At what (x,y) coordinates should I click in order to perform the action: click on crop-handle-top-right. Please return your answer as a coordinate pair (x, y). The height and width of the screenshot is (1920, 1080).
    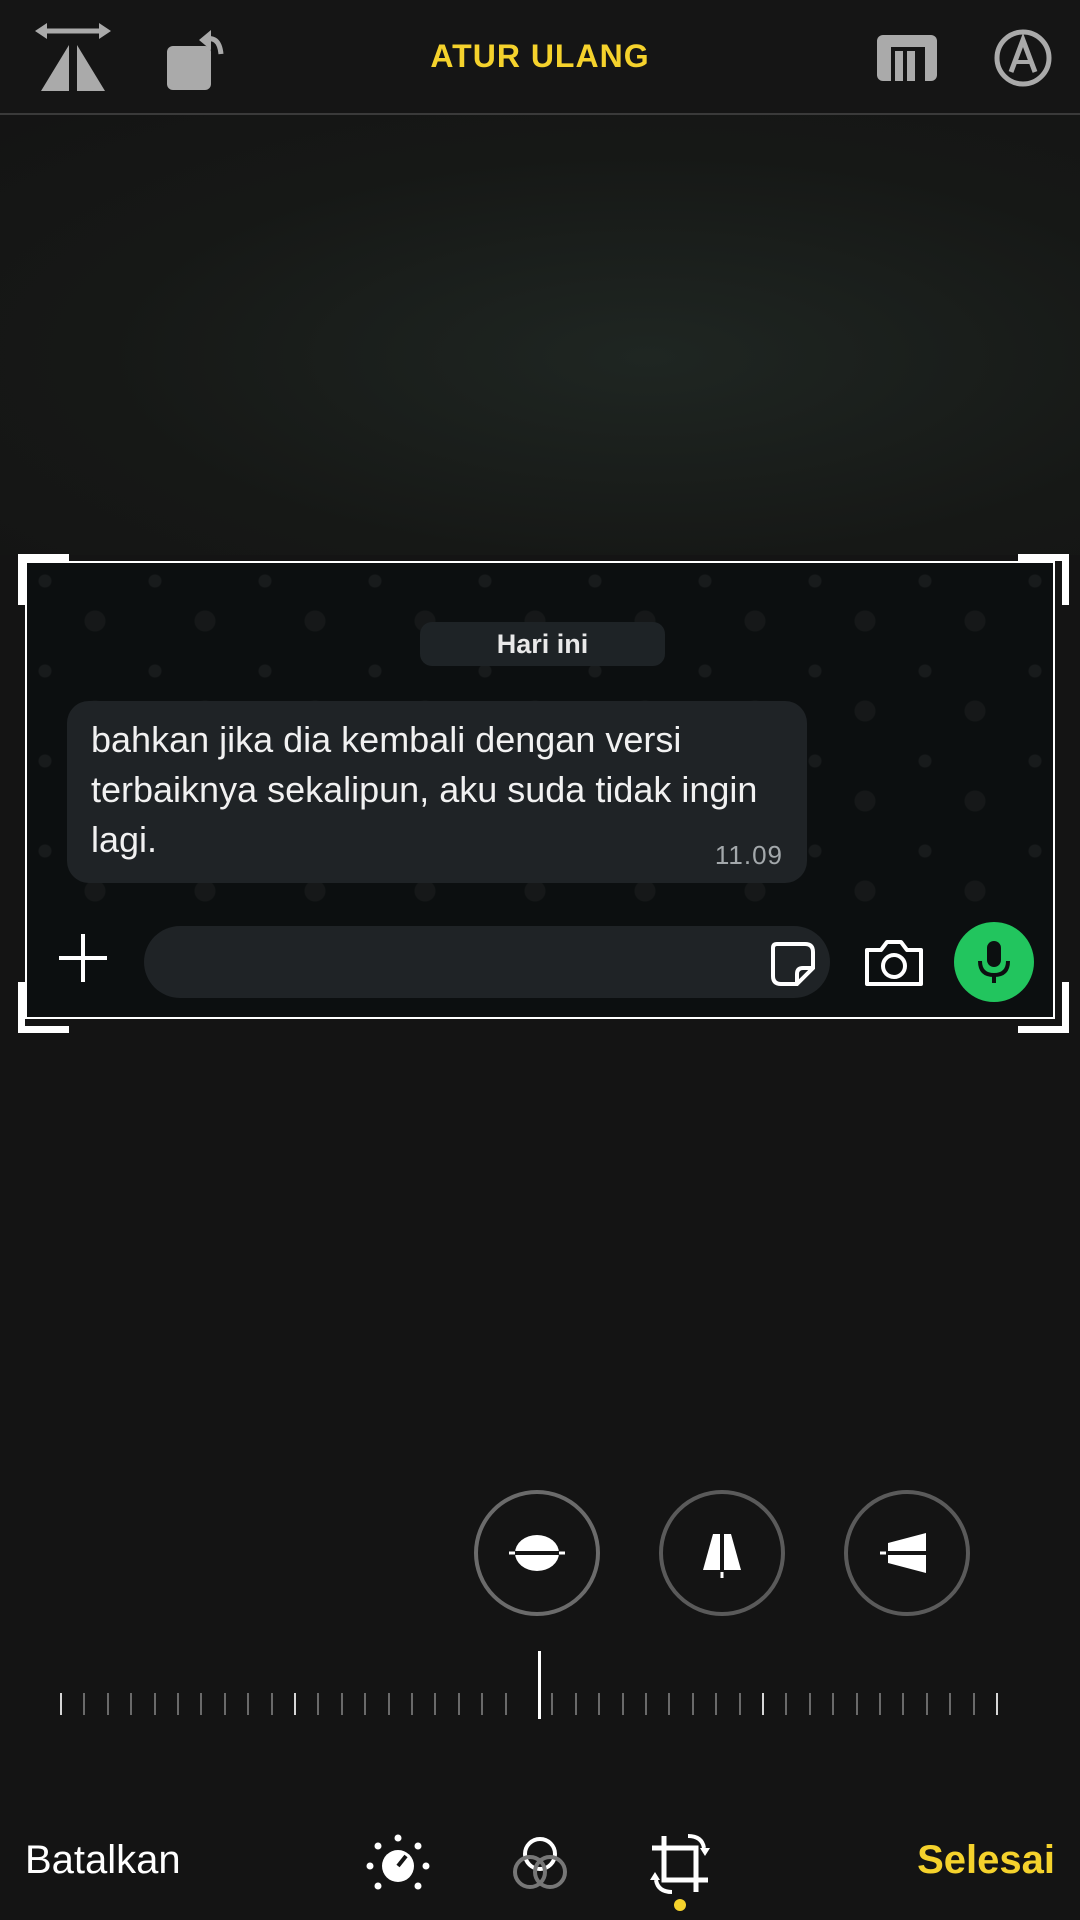
    Looking at the image, I should click on (1043, 579).